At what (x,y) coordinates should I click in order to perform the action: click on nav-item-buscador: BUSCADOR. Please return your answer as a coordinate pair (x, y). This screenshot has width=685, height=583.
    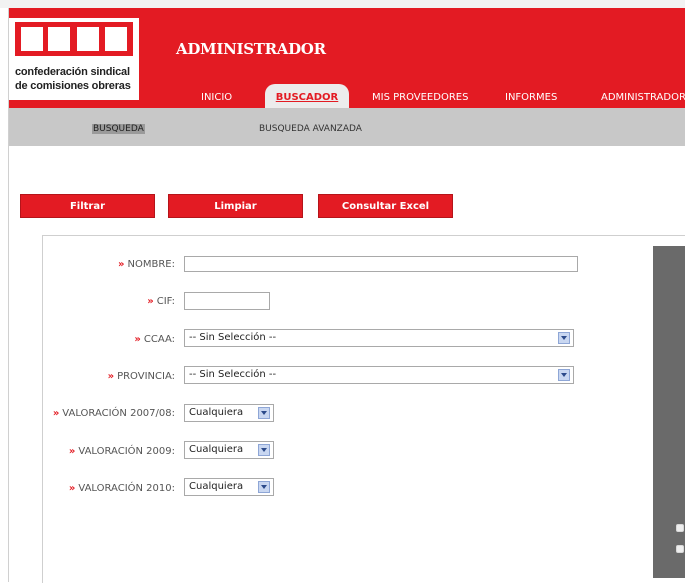
    Looking at the image, I should click on (307, 96).